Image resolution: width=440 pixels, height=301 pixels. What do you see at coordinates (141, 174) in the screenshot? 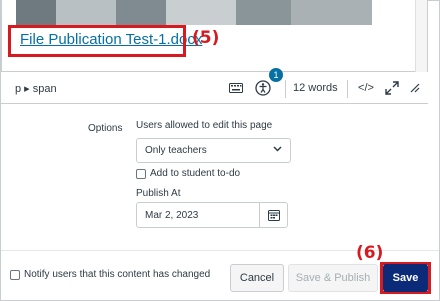
I see `add-todo-checkbox` at bounding box center [141, 174].